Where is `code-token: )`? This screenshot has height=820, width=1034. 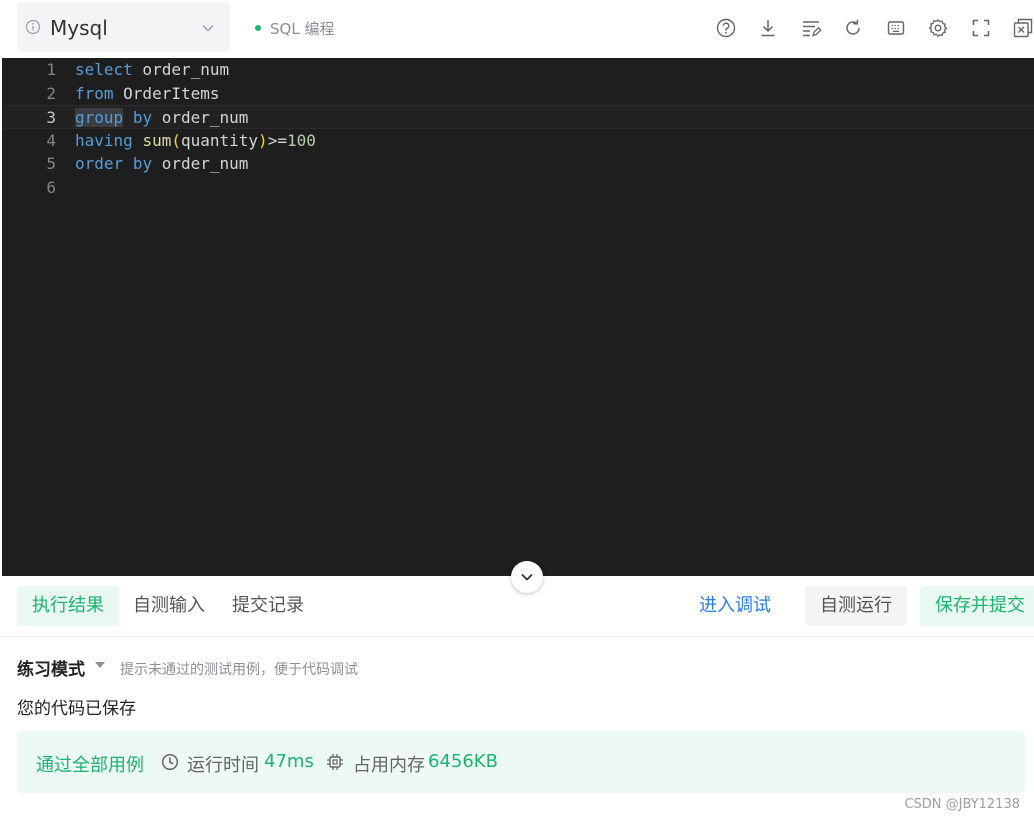
code-token: ) is located at coordinates (263, 140).